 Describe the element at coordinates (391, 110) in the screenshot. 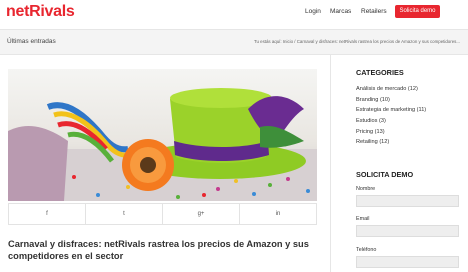

I see `category-item: Estrategia de marketing (11)` at that location.